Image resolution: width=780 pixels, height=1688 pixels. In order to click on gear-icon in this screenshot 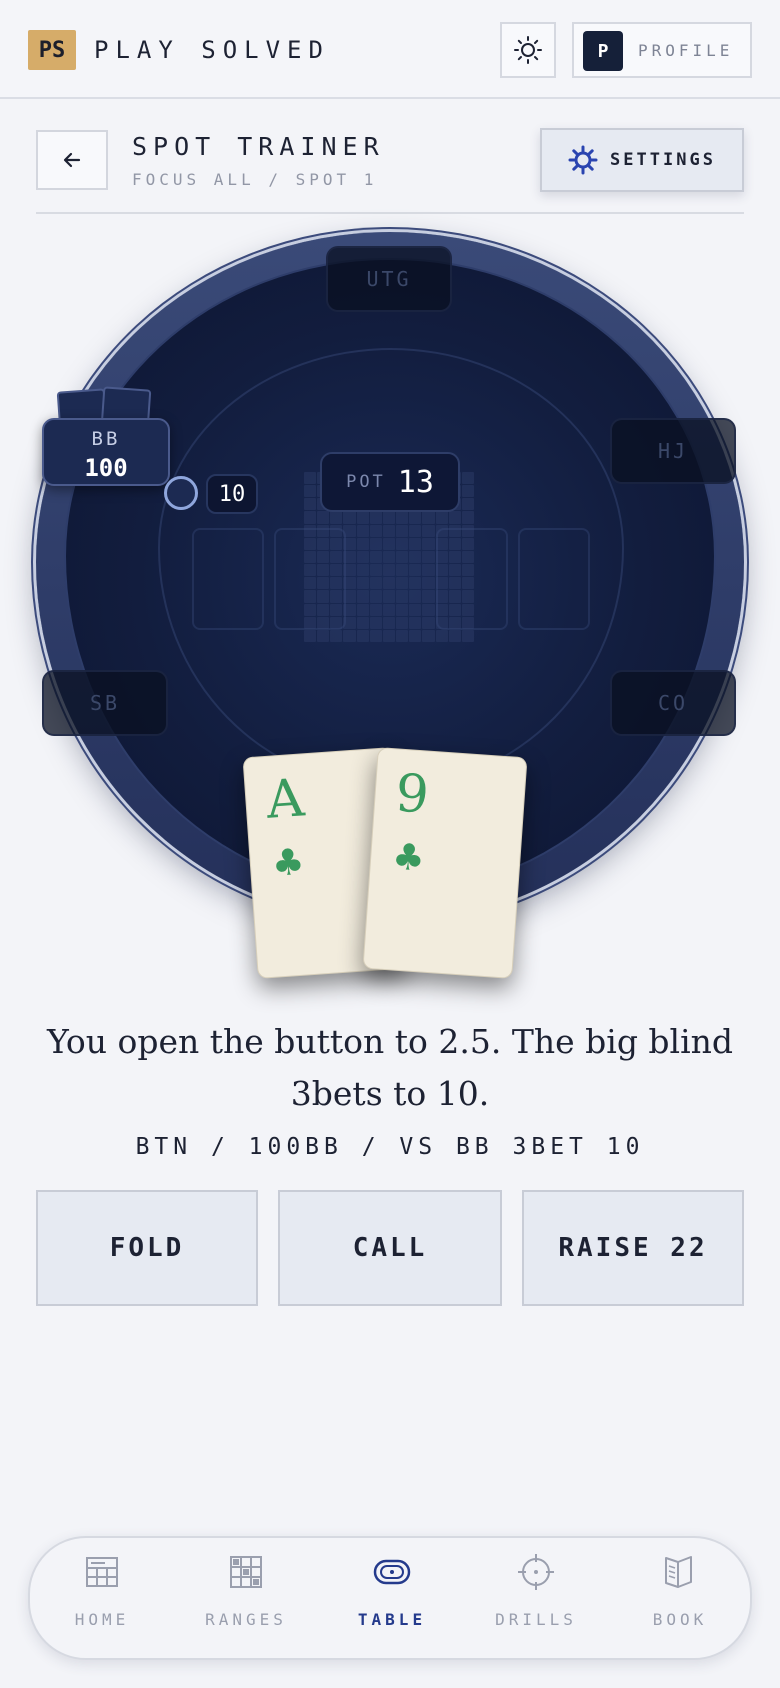, I will do `click(583, 160)`.